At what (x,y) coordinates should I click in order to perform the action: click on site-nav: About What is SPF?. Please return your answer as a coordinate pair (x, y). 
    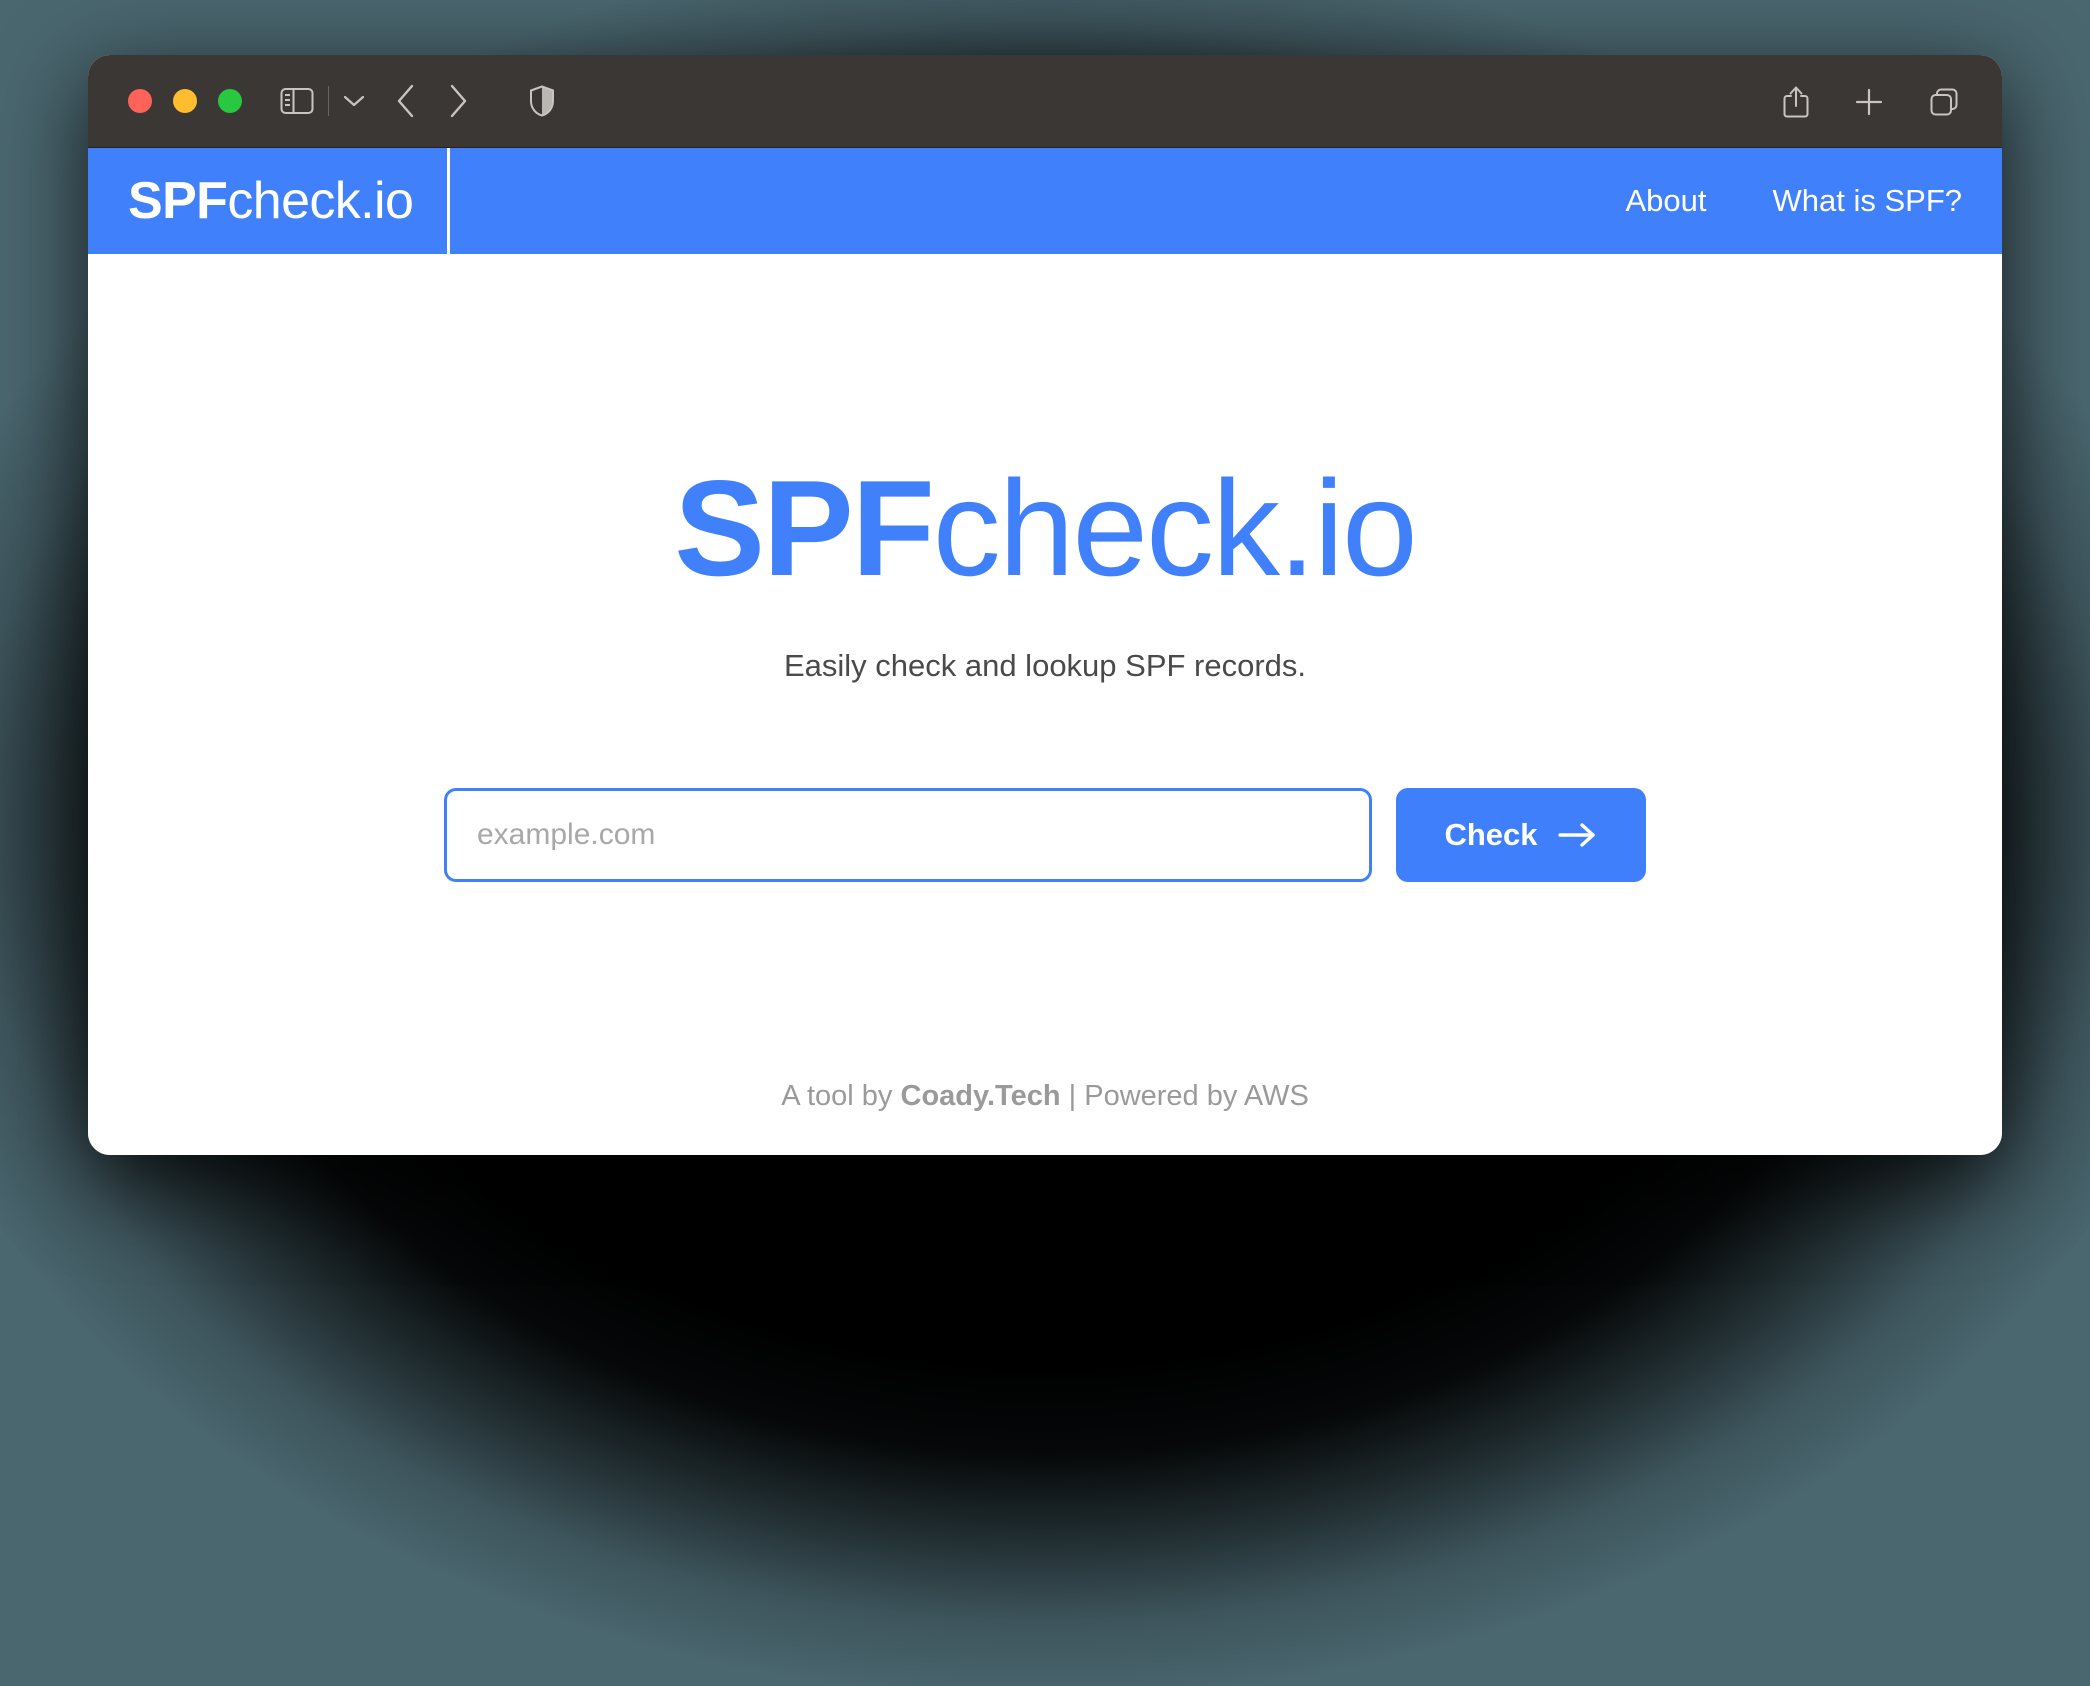
    Looking at the image, I should click on (1813, 201).